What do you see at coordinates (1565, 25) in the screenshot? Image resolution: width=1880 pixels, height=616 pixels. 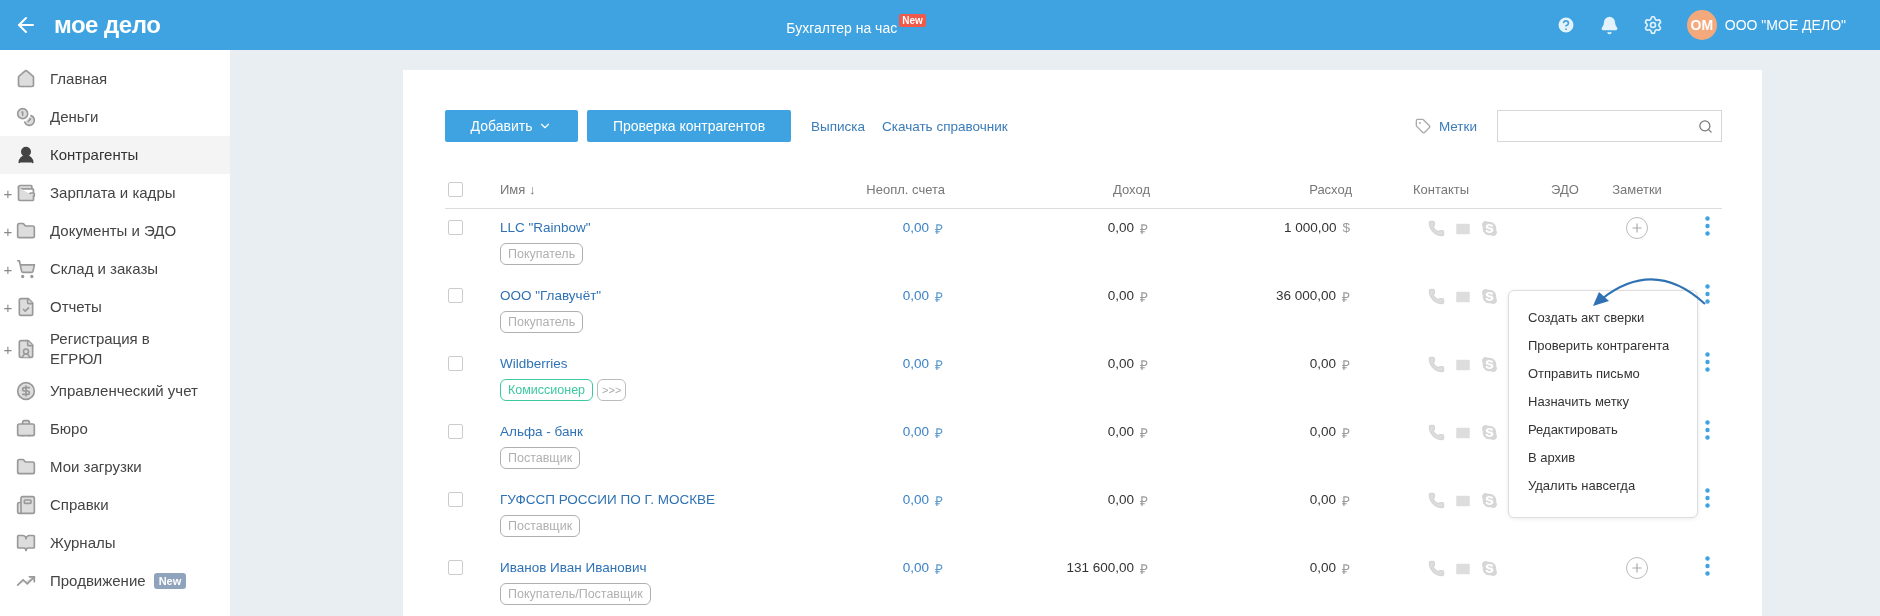 I see `help-icon` at bounding box center [1565, 25].